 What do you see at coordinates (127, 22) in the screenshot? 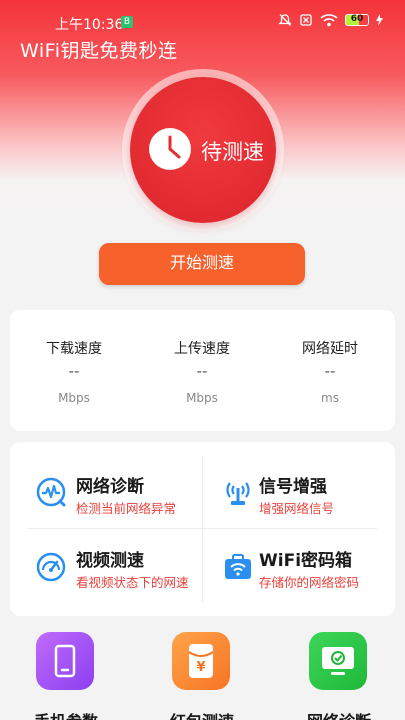
I see `app-badge-icon: B` at bounding box center [127, 22].